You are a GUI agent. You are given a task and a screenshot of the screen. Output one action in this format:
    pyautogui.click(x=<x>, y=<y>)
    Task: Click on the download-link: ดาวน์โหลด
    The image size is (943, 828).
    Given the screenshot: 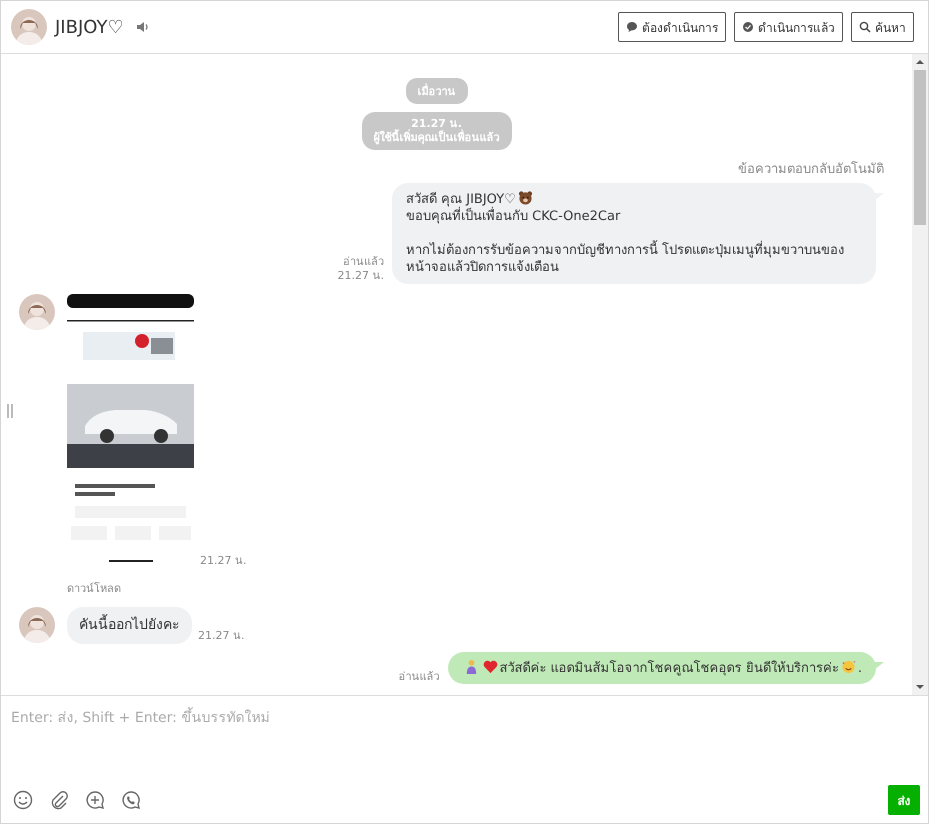 What is the action you would take?
    pyautogui.click(x=156, y=587)
    